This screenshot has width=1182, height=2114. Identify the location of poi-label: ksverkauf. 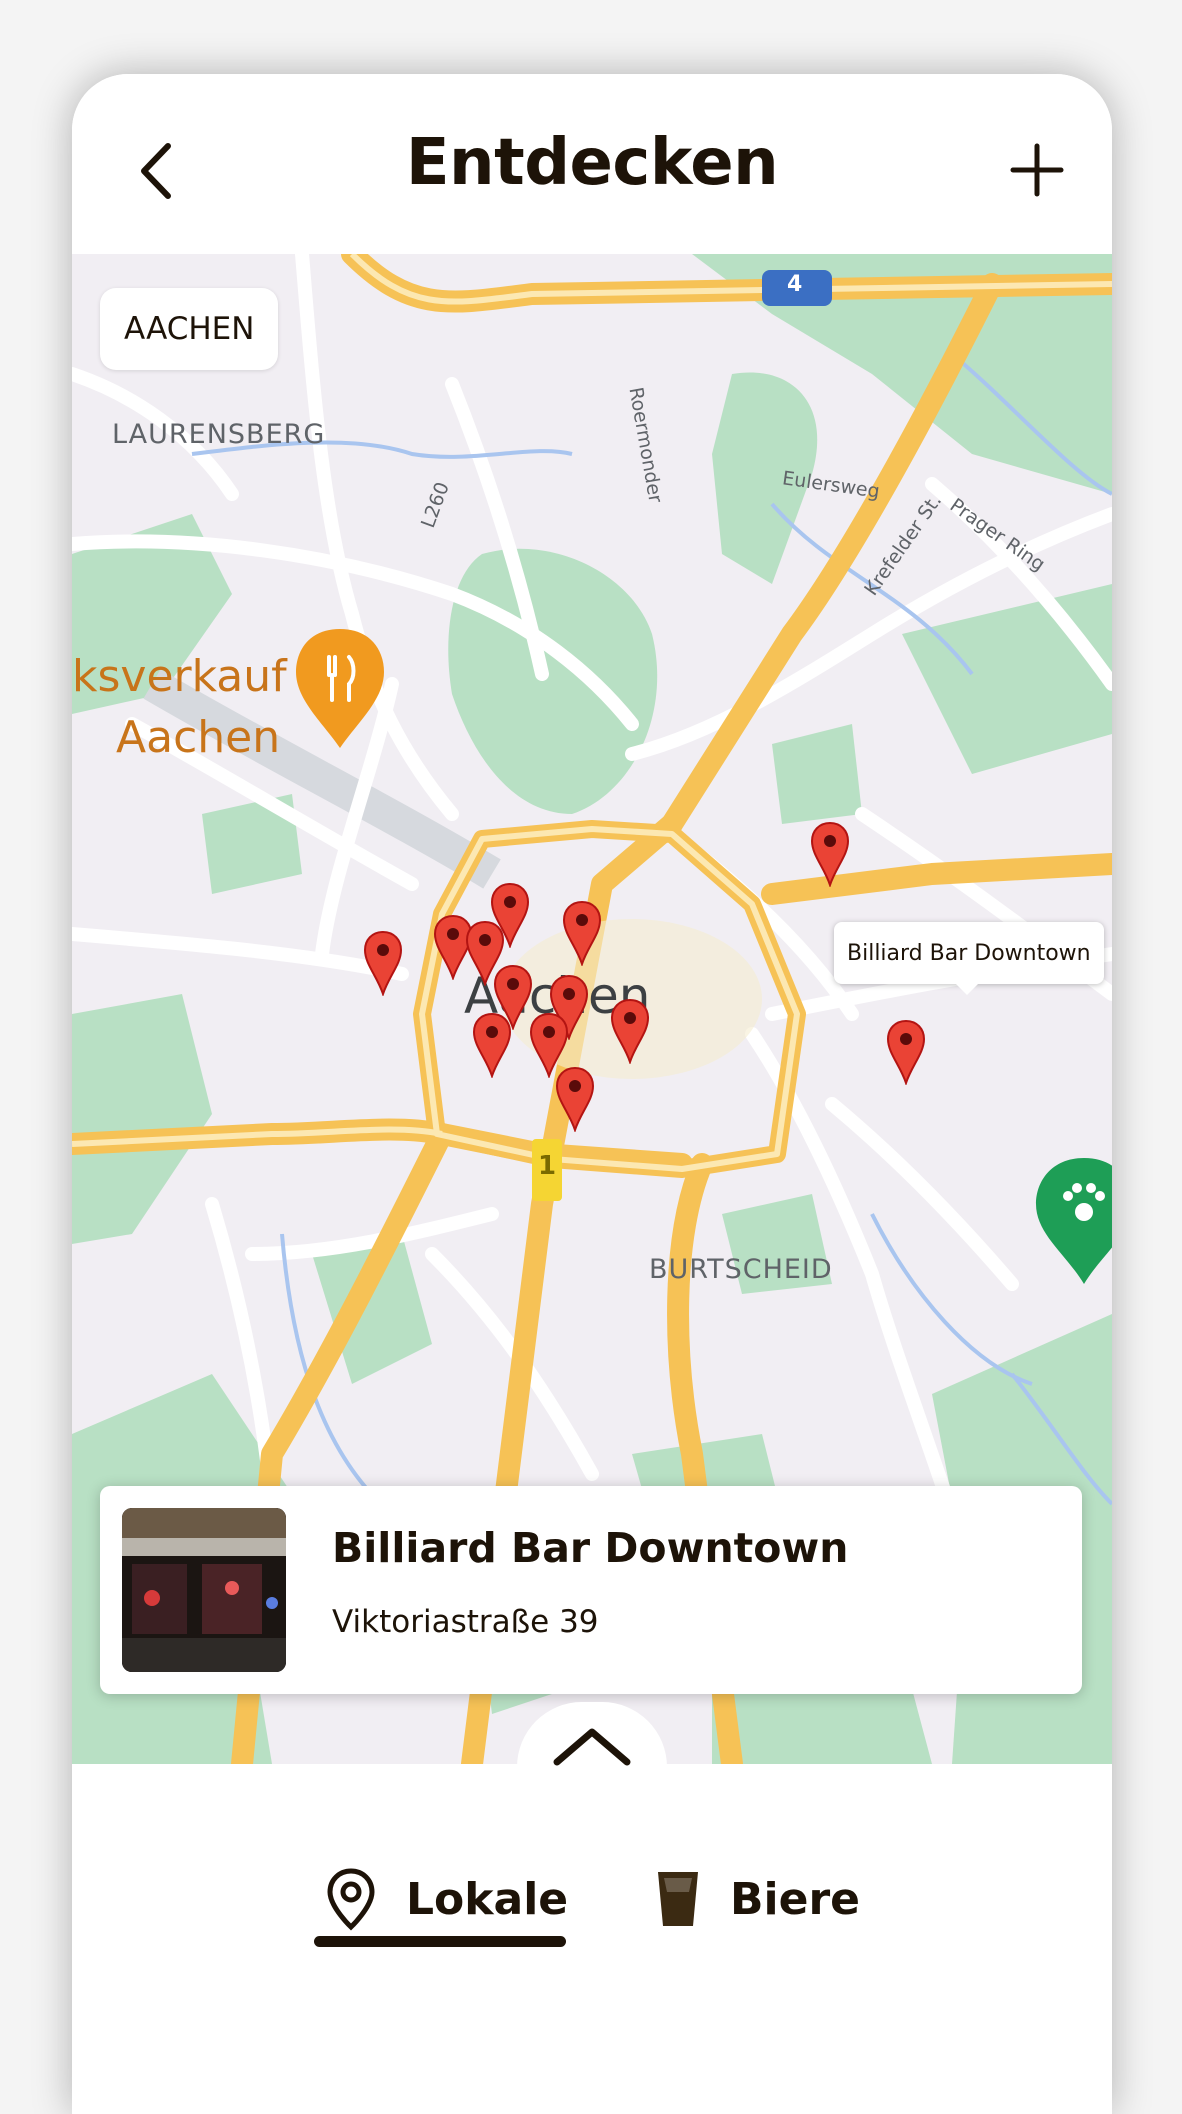
(179, 676).